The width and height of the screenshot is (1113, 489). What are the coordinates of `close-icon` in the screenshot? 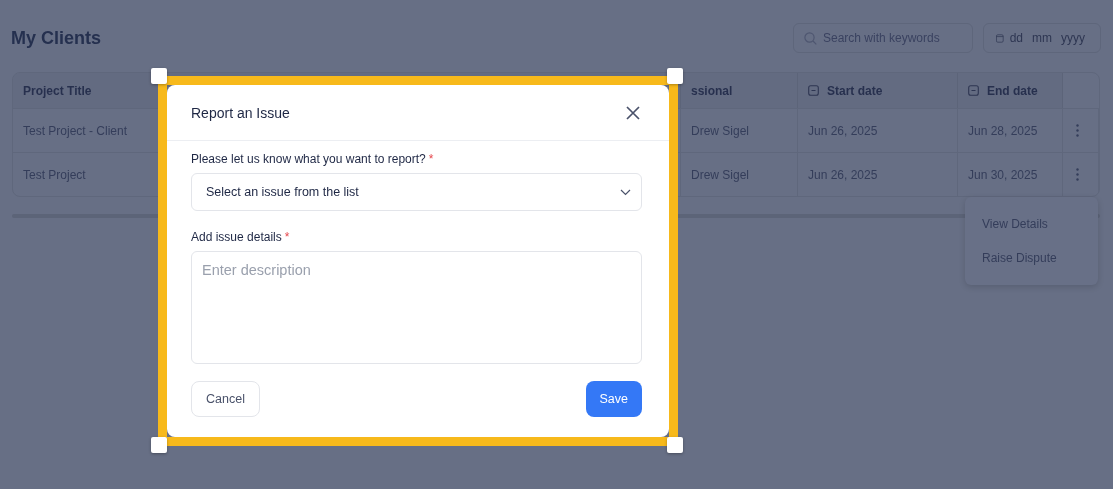 It's located at (633, 112).